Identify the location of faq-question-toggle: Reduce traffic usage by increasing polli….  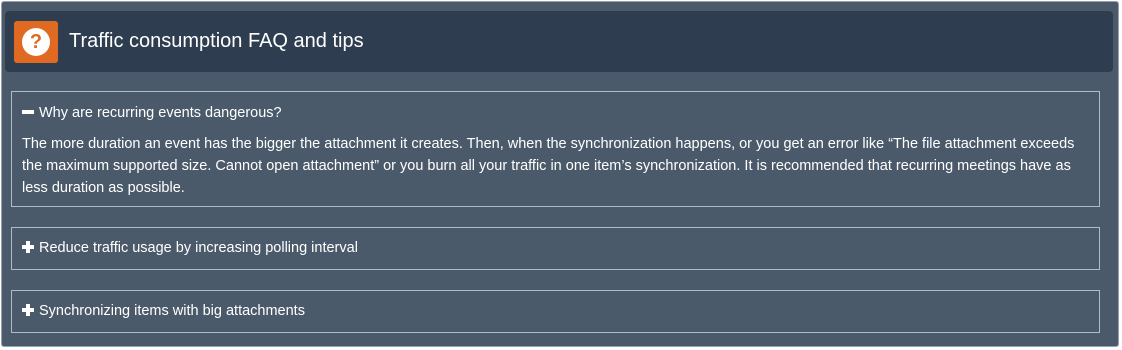
(190, 248).